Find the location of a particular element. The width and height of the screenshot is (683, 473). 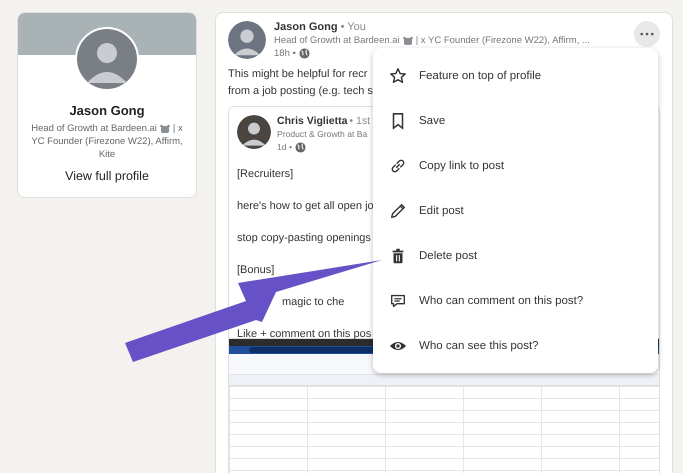

post-text: here's how to get all open jo is located at coordinates (305, 206).